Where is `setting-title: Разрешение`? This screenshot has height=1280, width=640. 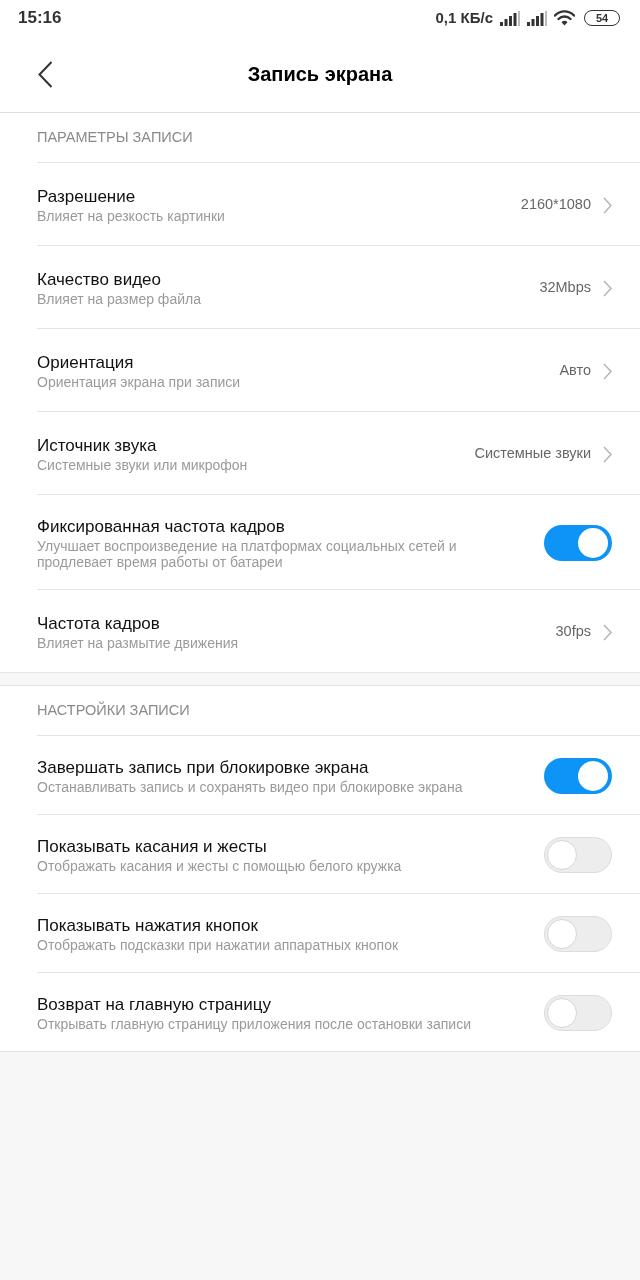
setting-title: Разрешение is located at coordinates (87, 197).